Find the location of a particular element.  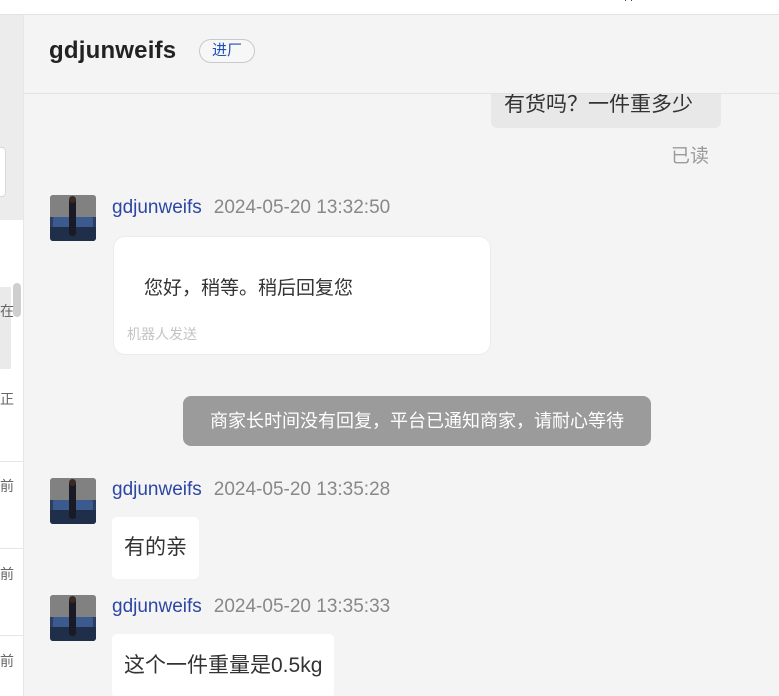

incoming-message-bubble: 有的亲 is located at coordinates (155, 548).